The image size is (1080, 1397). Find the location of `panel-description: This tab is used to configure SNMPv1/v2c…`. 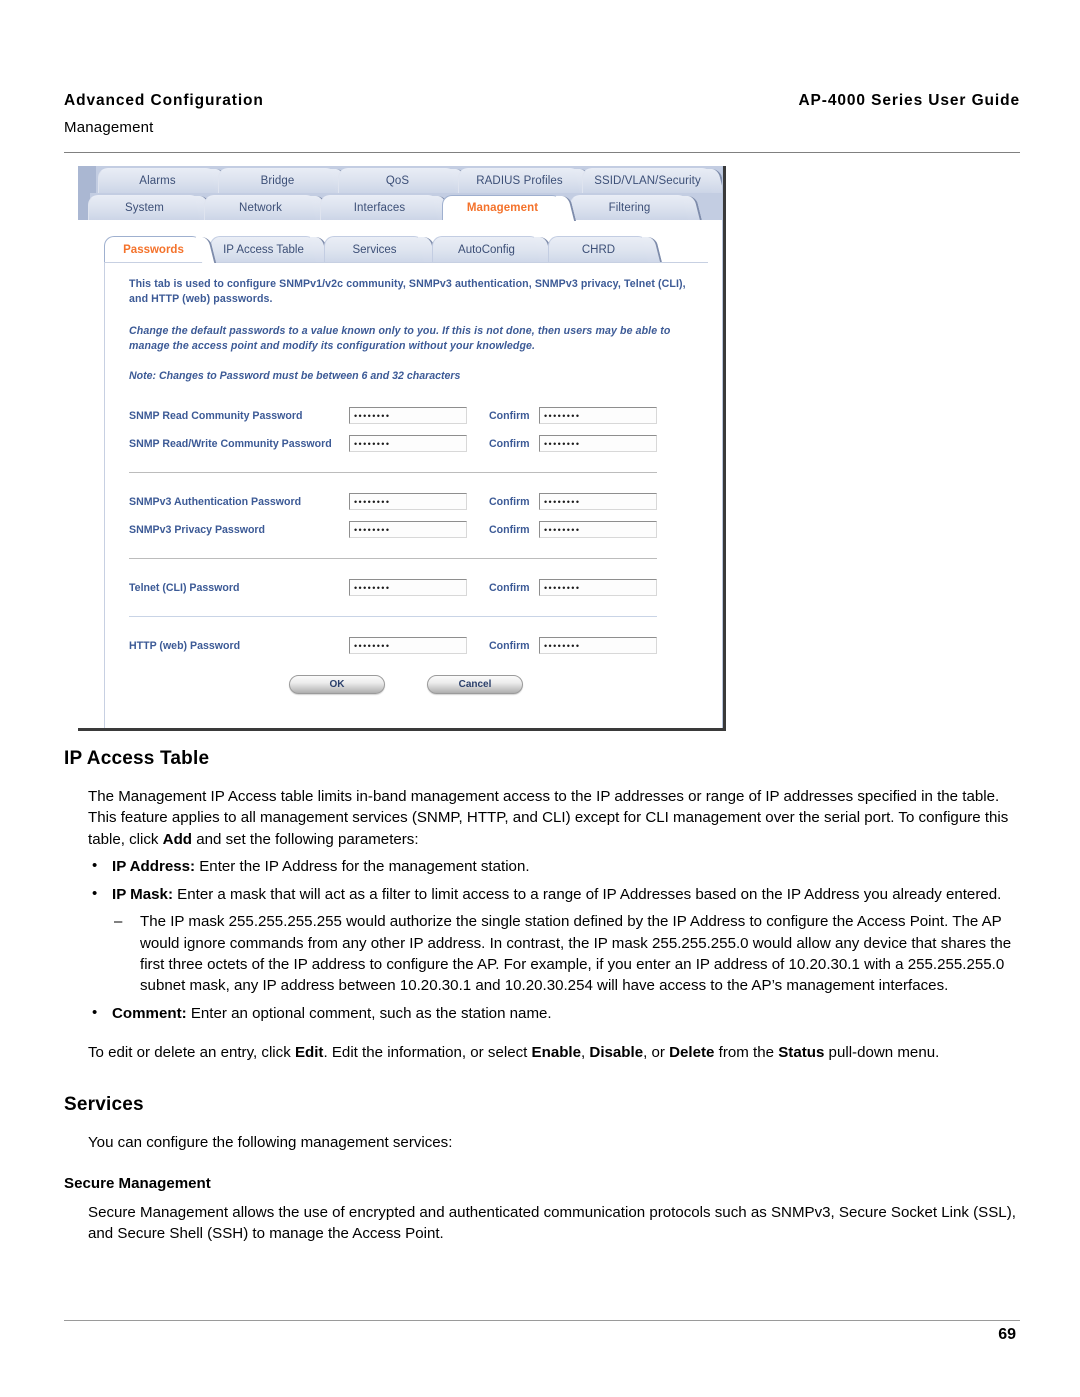

panel-description: This tab is used to configure SNMPv1/v2c… is located at coordinates (407, 292).